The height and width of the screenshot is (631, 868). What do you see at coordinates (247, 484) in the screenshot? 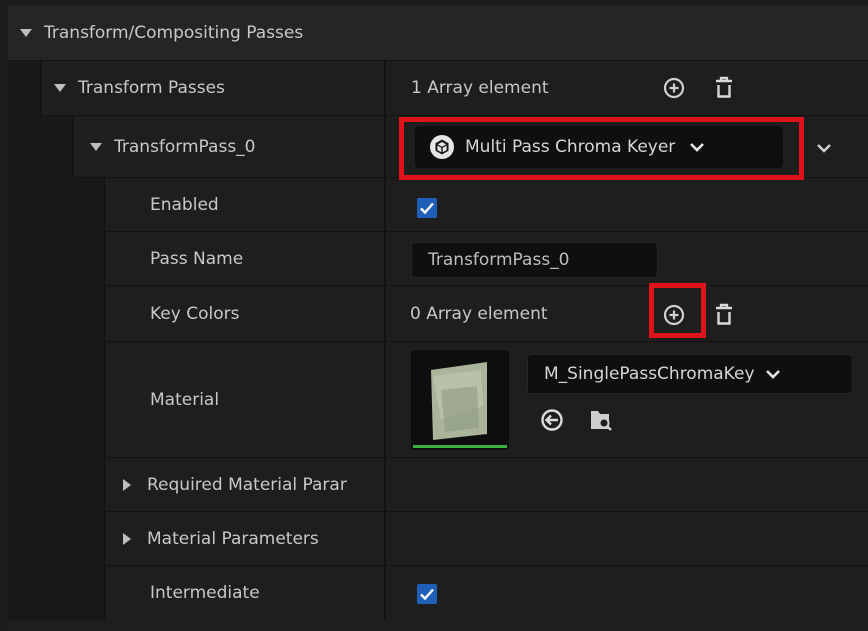
I see `required-material-params-label: Required Material Parar` at bounding box center [247, 484].